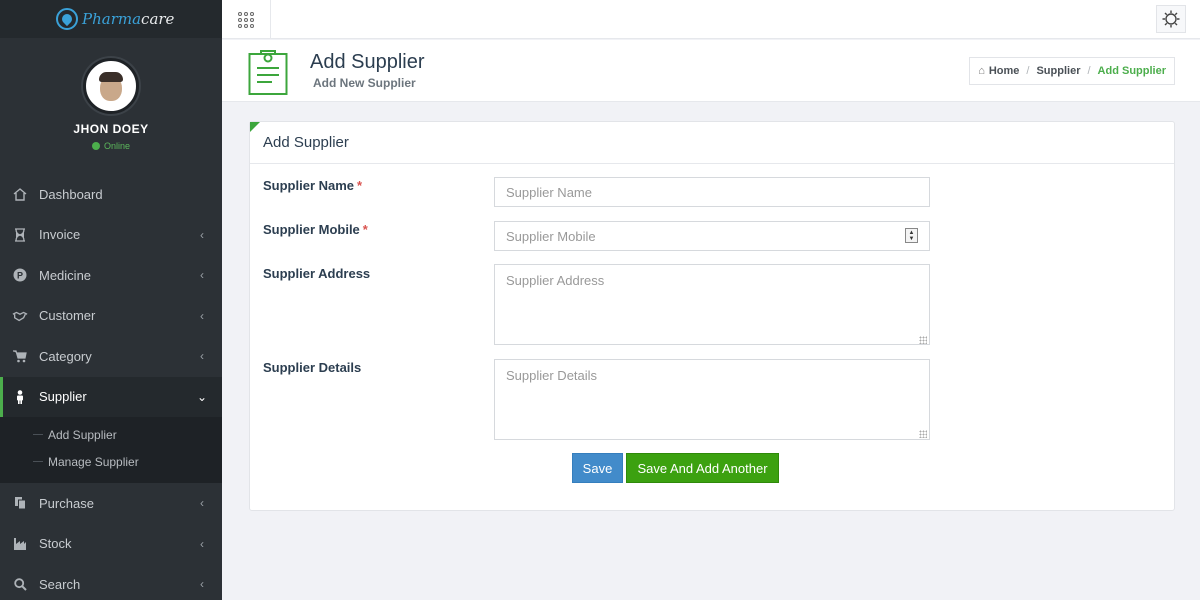 This screenshot has width=1200, height=600. Describe the element at coordinates (20, 235) in the screenshot. I see `hourglass-icon` at that location.